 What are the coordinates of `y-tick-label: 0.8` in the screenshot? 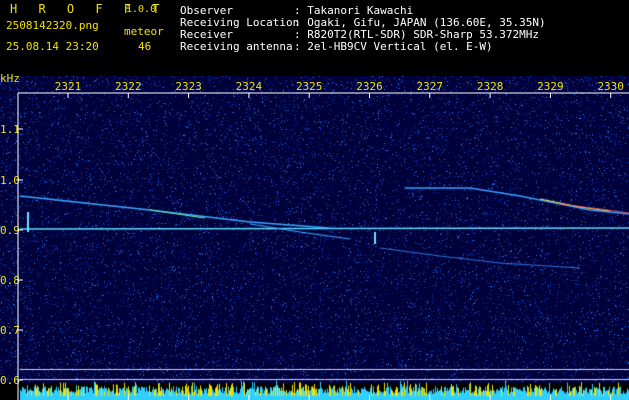 It's located at (10, 280).